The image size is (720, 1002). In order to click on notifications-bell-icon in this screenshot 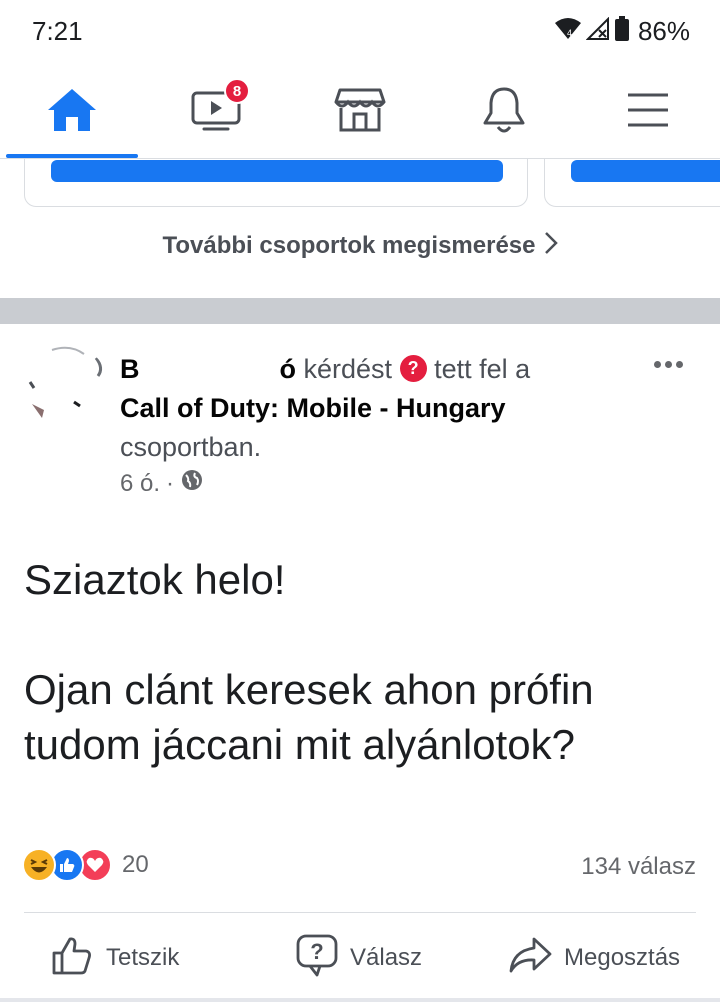, I will do `click(504, 112)`.